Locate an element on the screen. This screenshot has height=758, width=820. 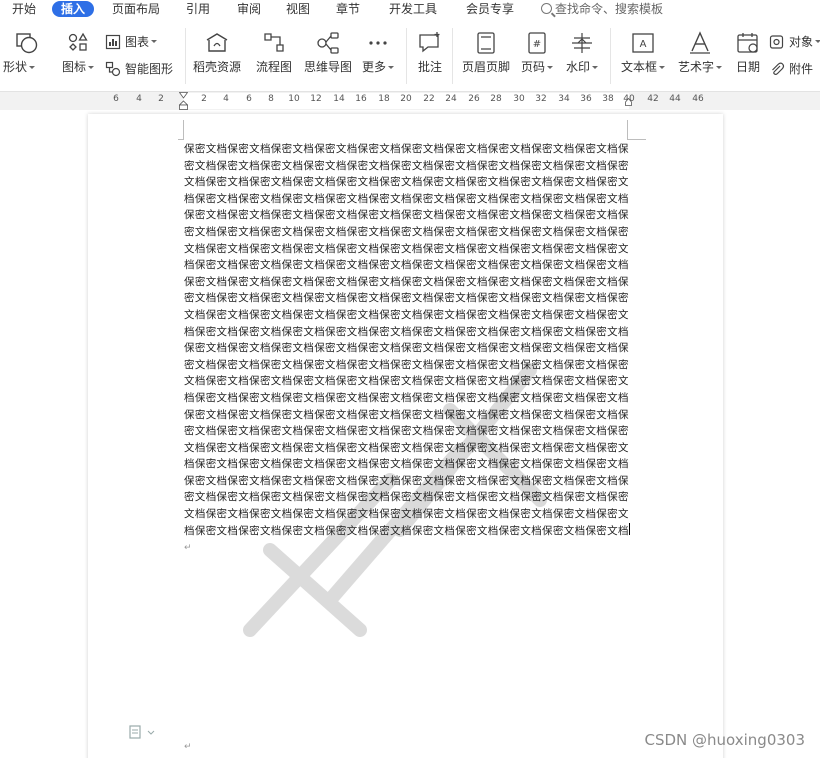
ruler-number: 26 is located at coordinates (474, 99).